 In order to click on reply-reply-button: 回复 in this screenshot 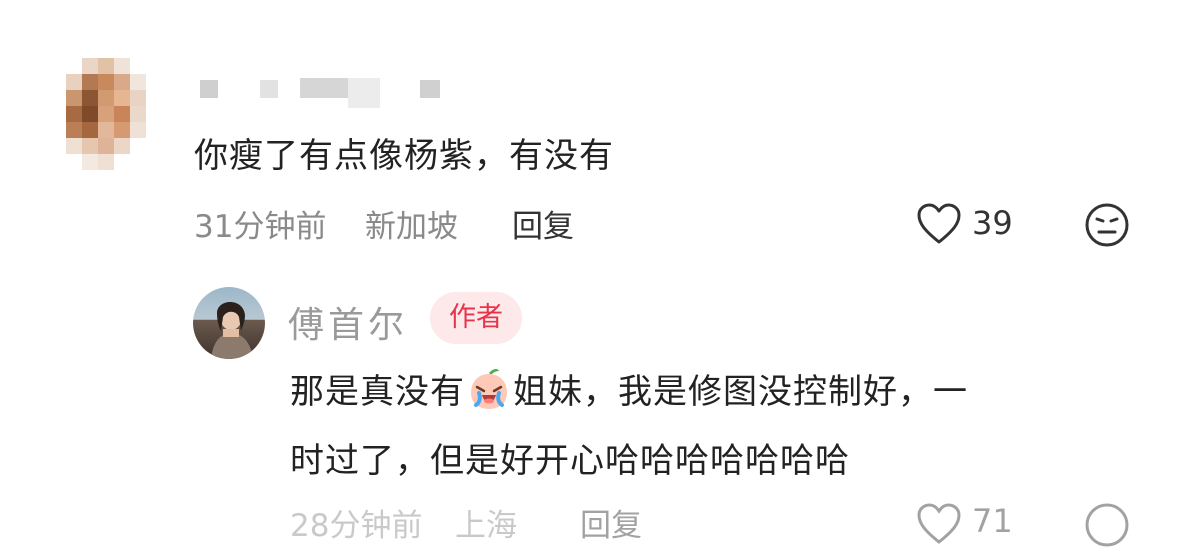, I will do `click(611, 522)`.